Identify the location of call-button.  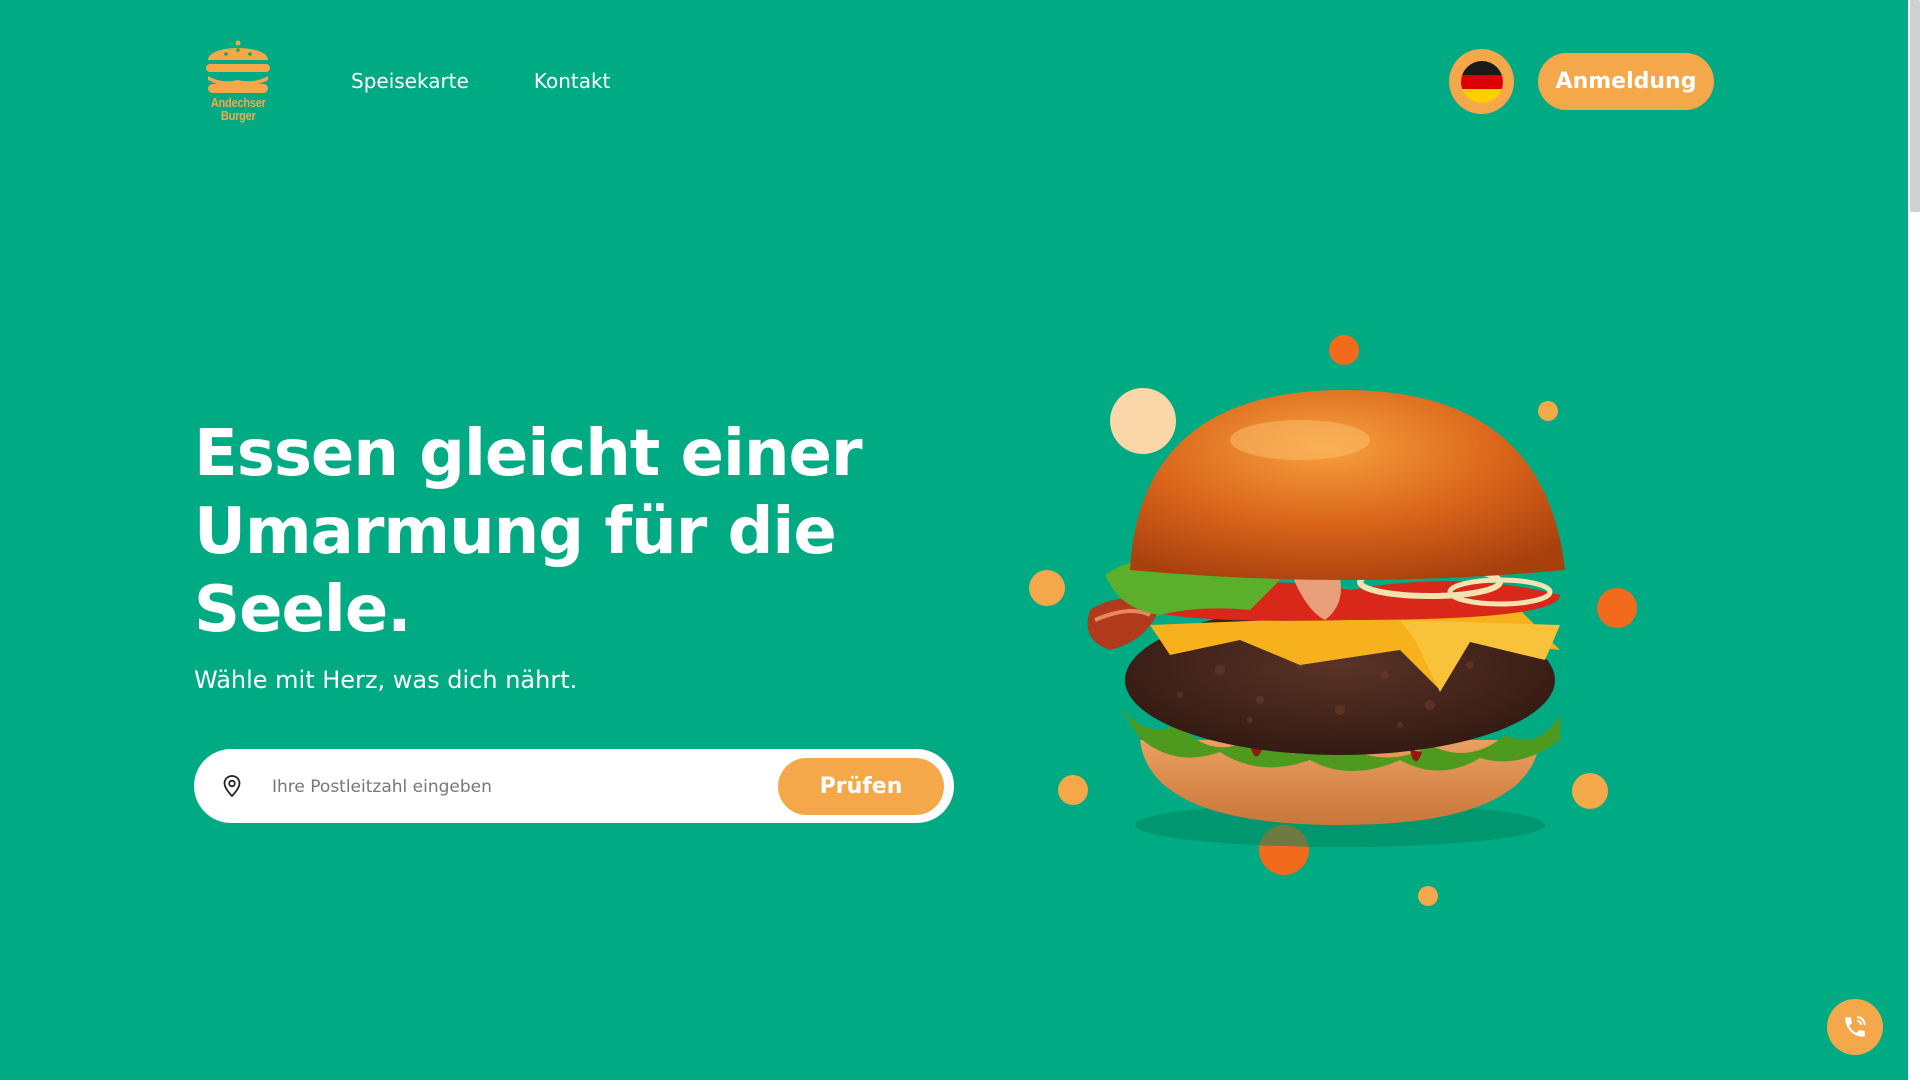
(1855, 1027).